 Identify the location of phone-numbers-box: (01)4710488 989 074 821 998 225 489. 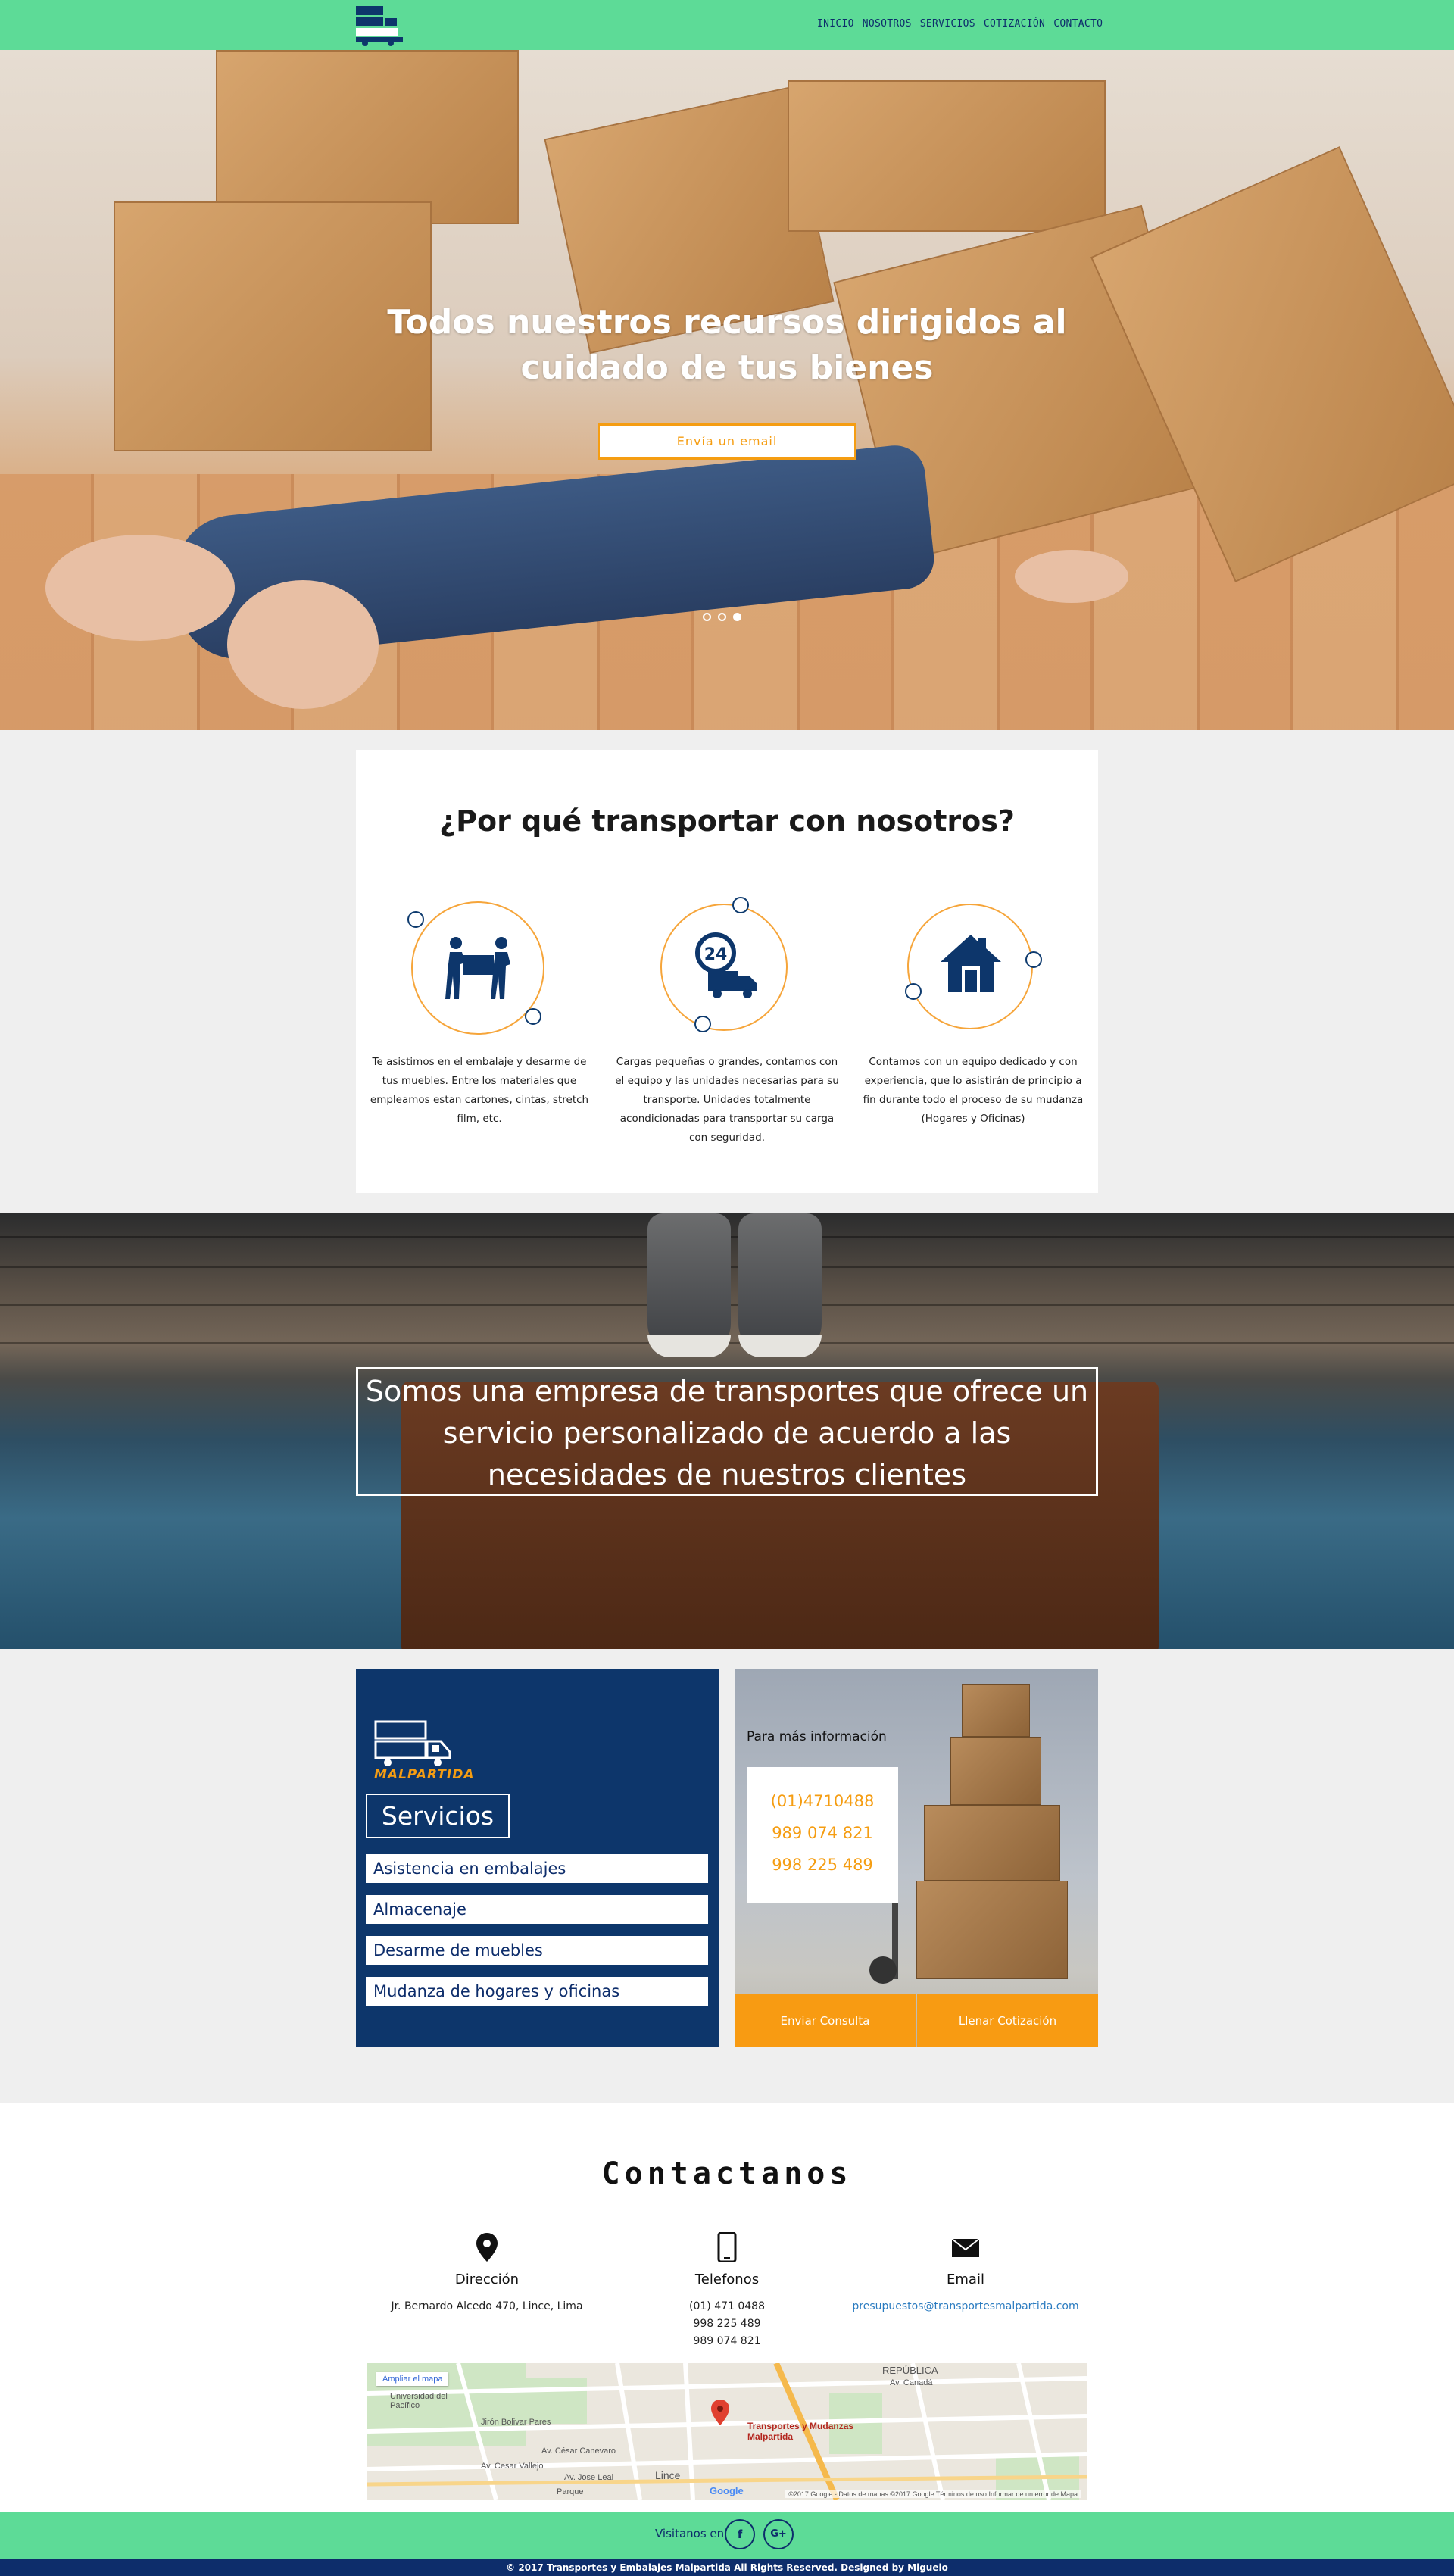
(822, 1835).